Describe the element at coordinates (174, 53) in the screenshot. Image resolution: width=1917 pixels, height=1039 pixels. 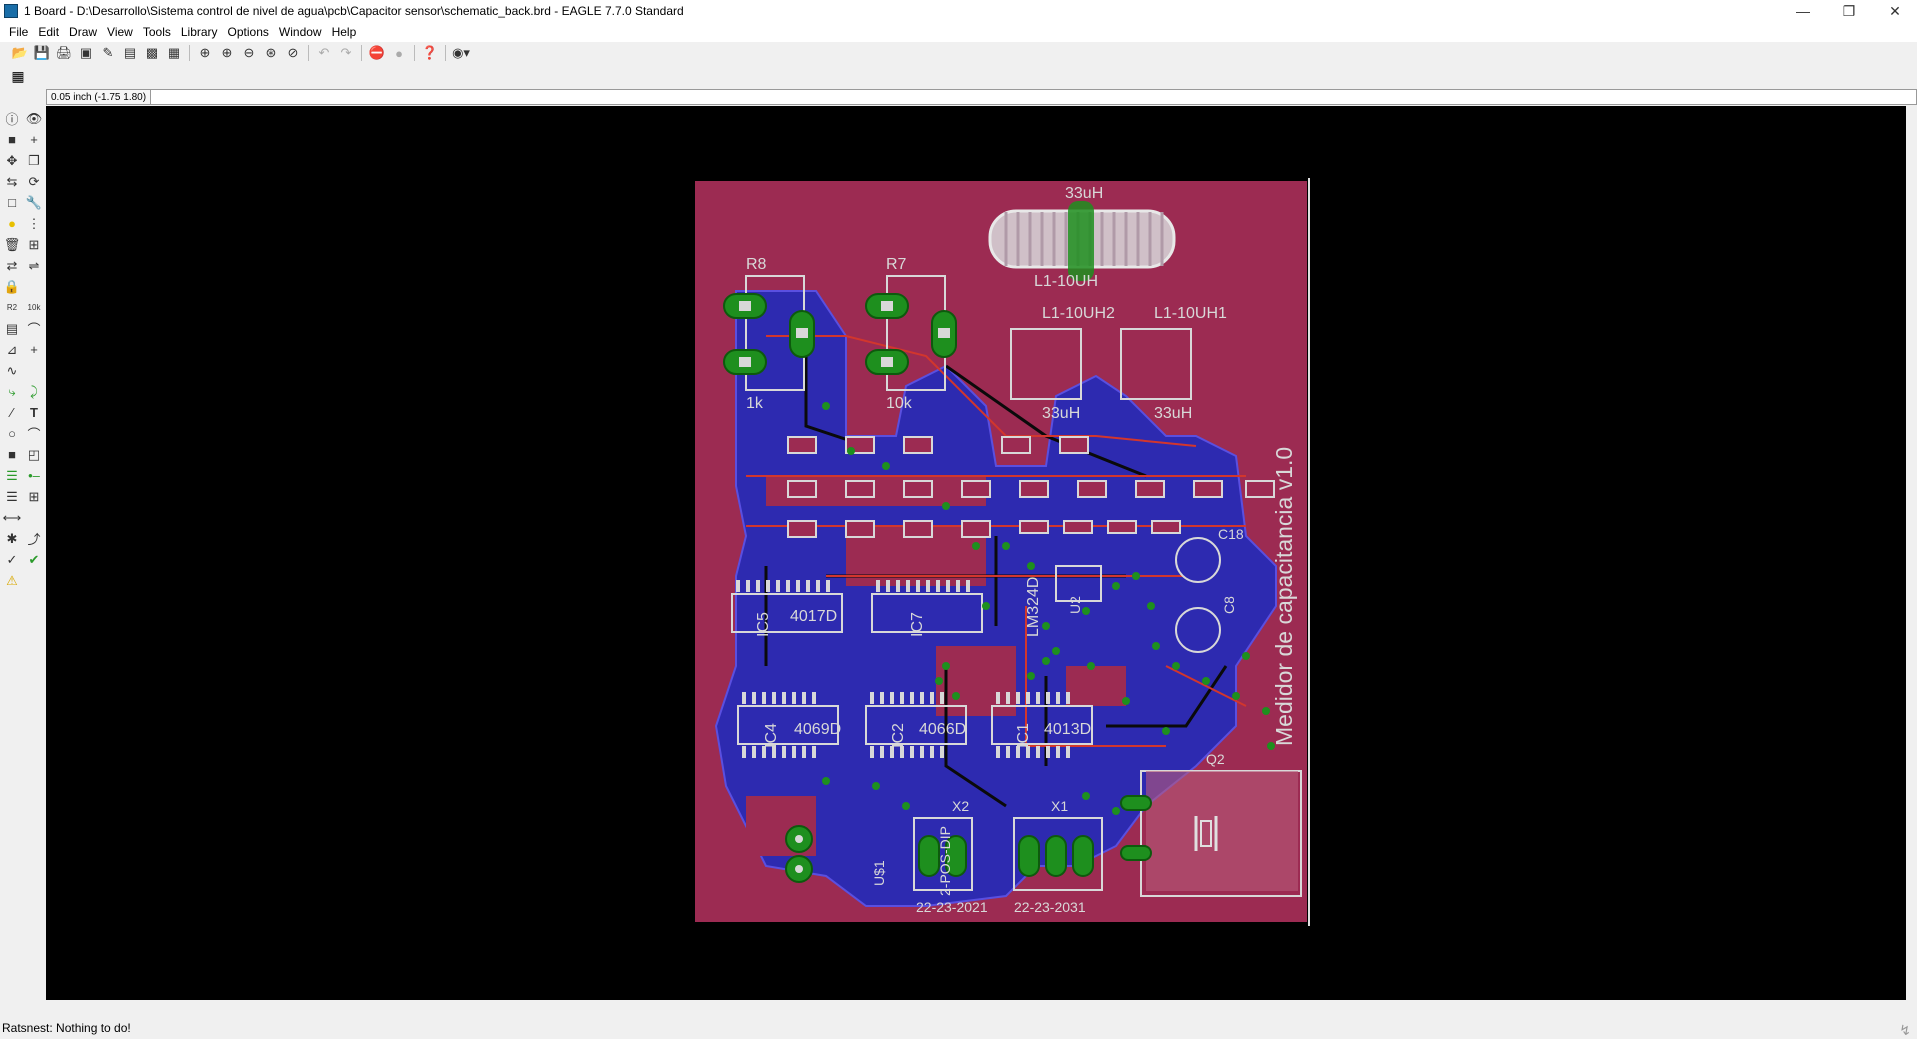
I see `palette-icon: ▦` at that location.